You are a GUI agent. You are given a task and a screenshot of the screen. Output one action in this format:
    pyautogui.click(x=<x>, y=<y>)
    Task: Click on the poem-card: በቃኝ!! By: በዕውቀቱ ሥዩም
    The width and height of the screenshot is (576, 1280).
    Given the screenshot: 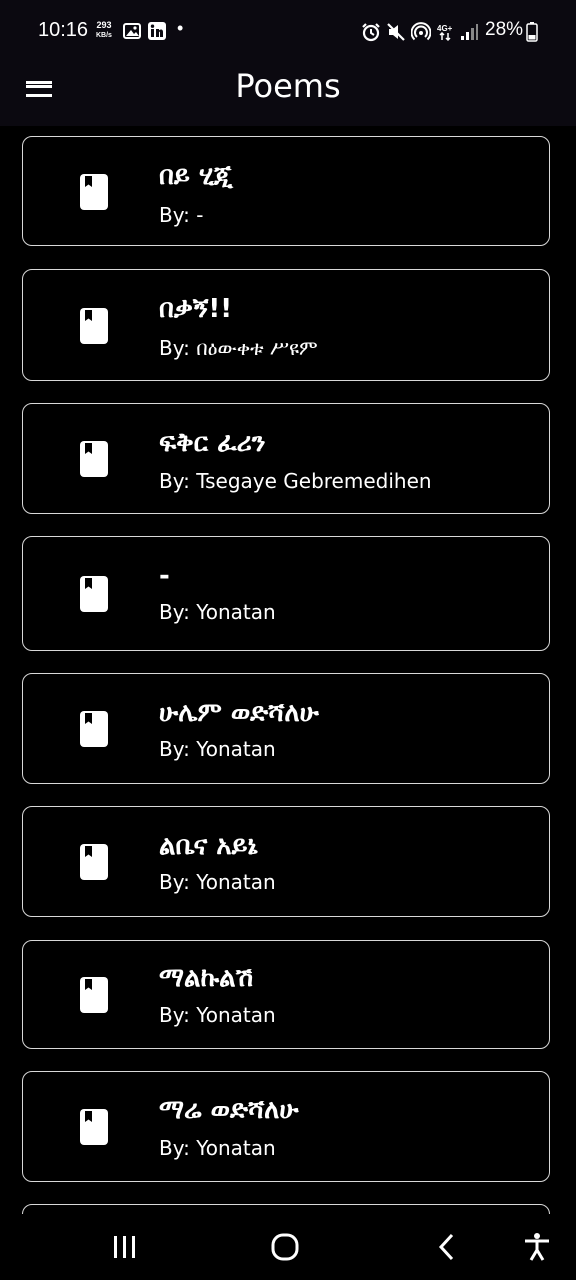 What is the action you would take?
    pyautogui.click(x=286, y=325)
    